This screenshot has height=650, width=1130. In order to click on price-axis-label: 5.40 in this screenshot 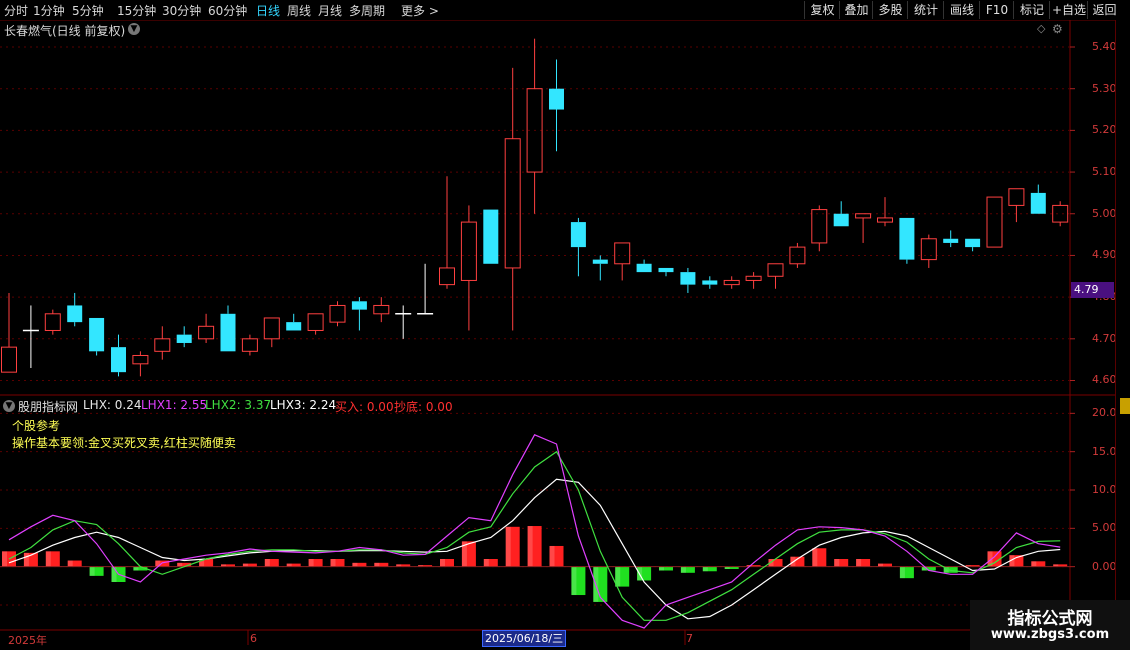, I will do `click(1104, 46)`.